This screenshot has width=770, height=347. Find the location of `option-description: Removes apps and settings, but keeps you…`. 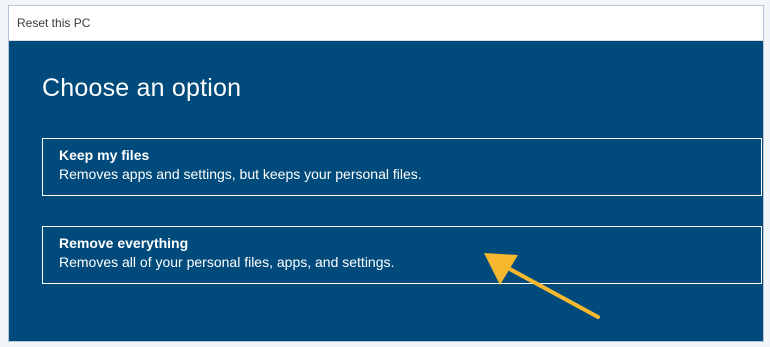

option-description: Removes apps and settings, but keeps you… is located at coordinates (240, 174).